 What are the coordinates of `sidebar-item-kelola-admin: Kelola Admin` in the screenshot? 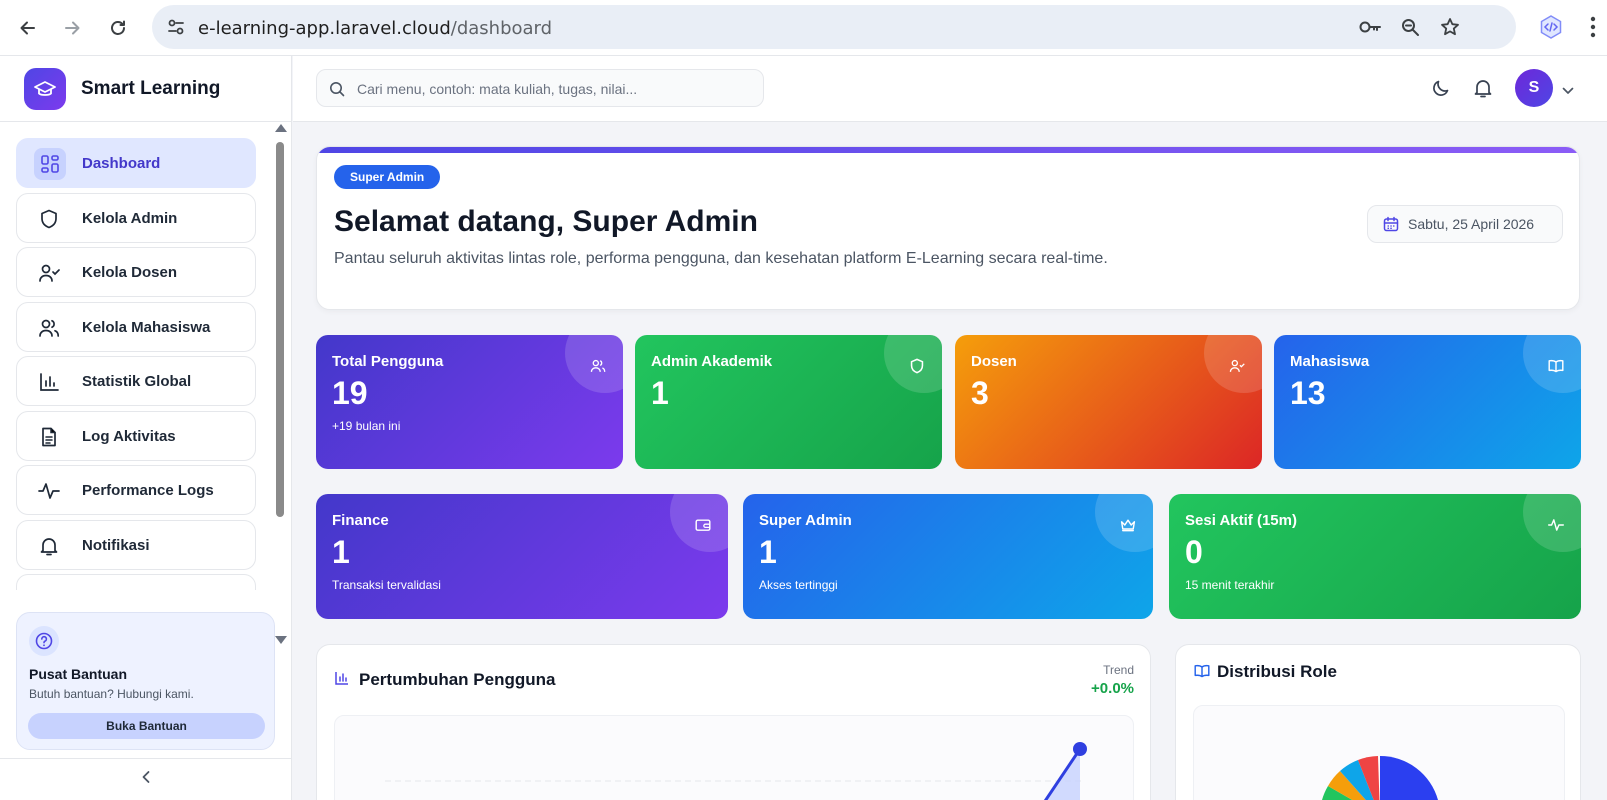 It's located at (136, 217).